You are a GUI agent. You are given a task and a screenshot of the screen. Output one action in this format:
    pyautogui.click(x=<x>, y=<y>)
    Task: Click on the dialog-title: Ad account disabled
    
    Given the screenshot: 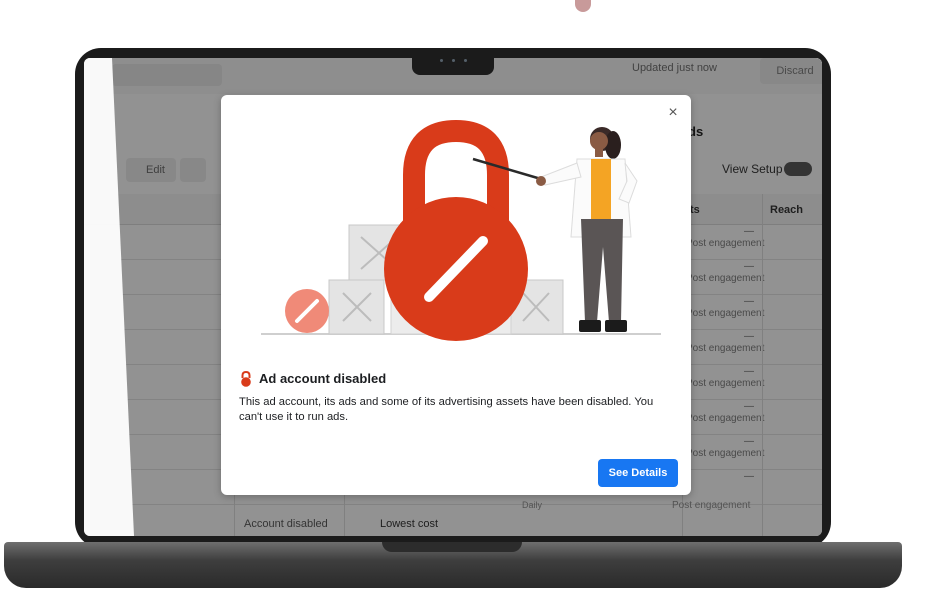 What is the action you would take?
    pyautogui.click(x=323, y=378)
    